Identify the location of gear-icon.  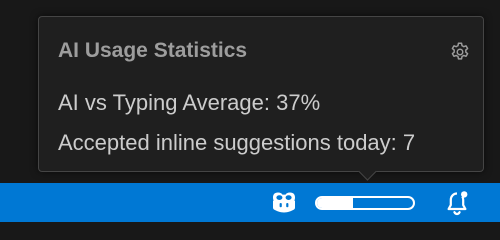
(460, 51).